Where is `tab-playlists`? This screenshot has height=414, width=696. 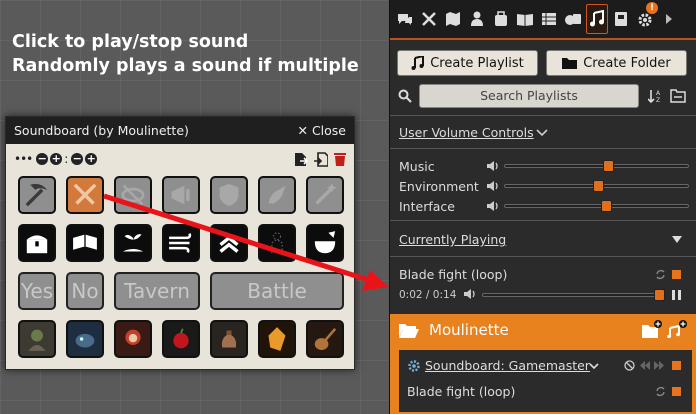 tab-playlists is located at coordinates (597, 19).